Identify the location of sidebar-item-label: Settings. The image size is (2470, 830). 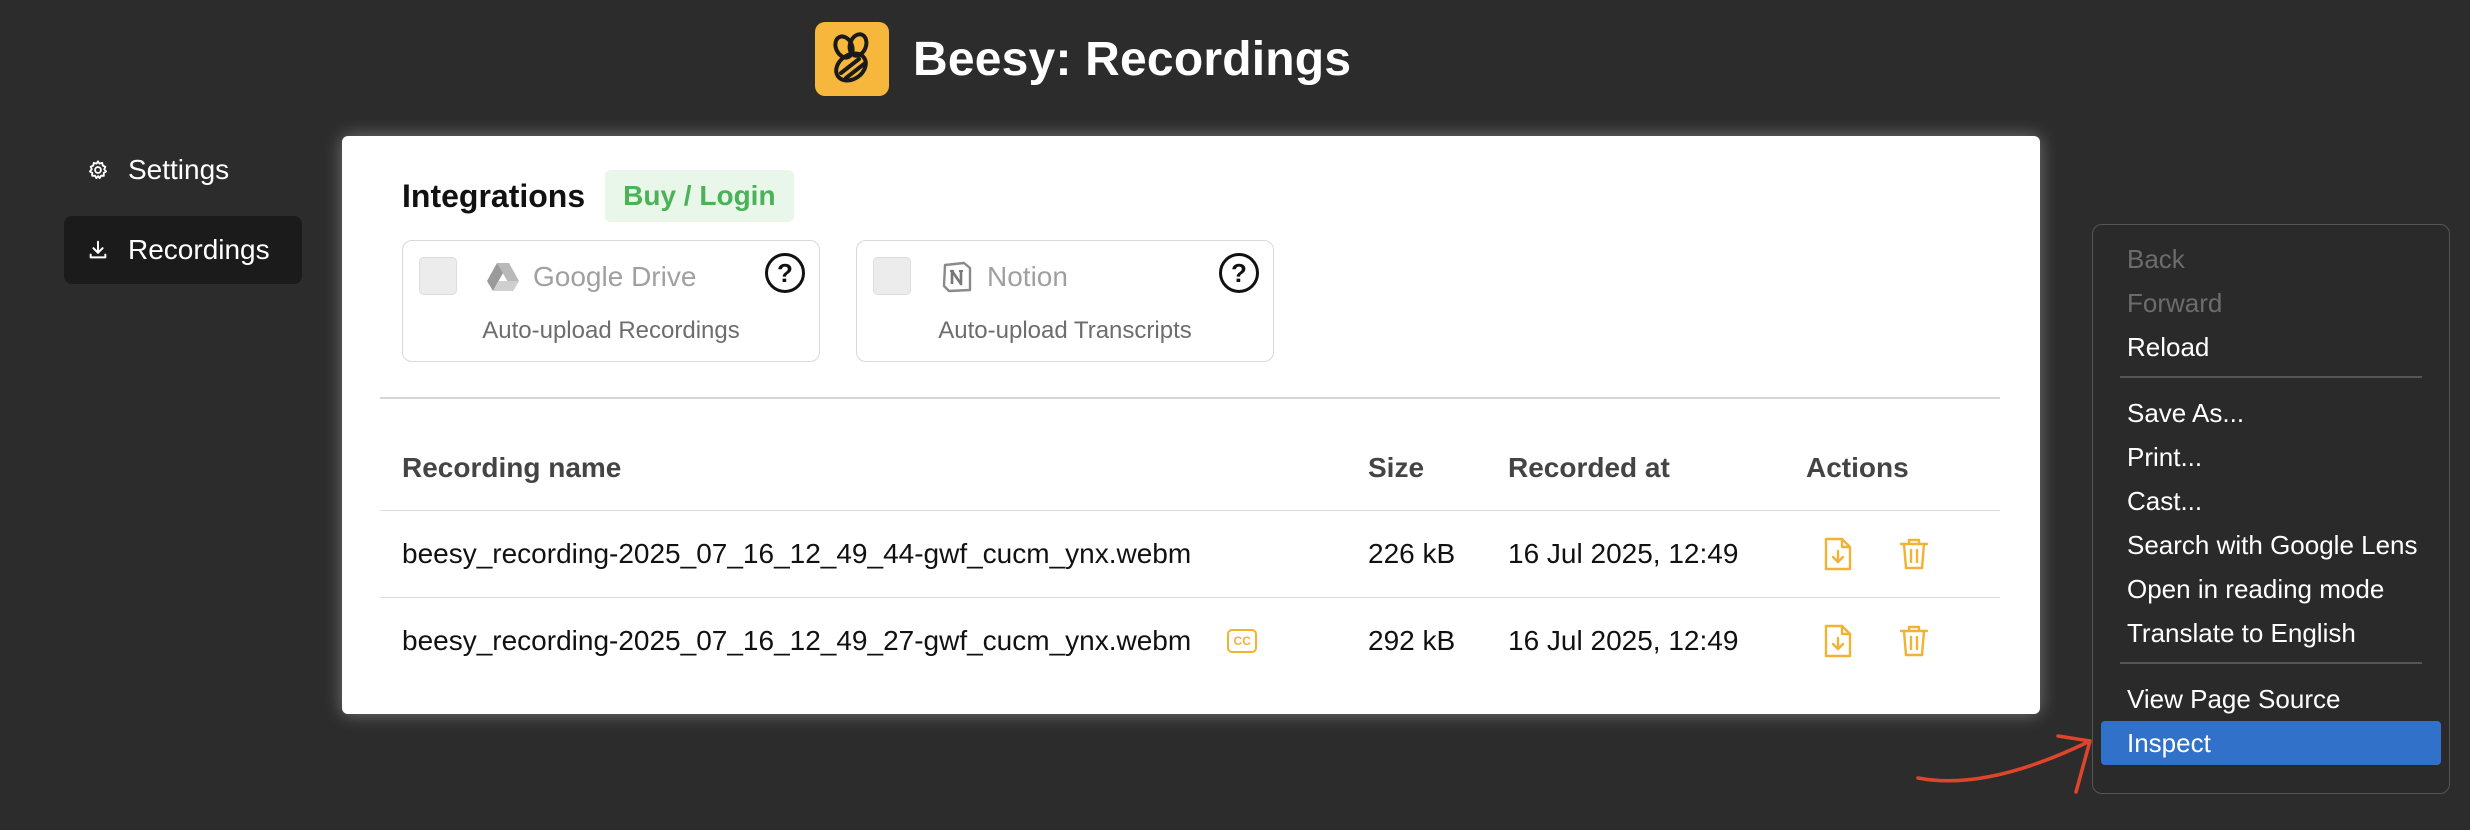
(179, 169).